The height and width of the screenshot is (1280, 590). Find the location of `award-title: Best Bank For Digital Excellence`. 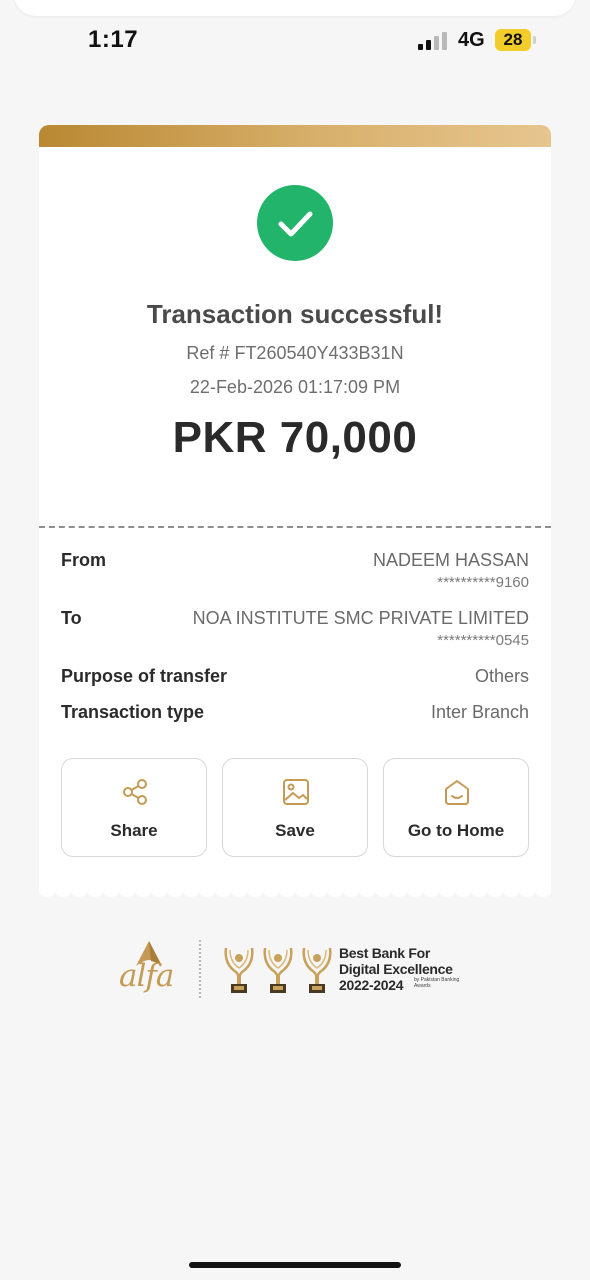

award-title: Best Bank For Digital Excellence is located at coordinates (396, 961).